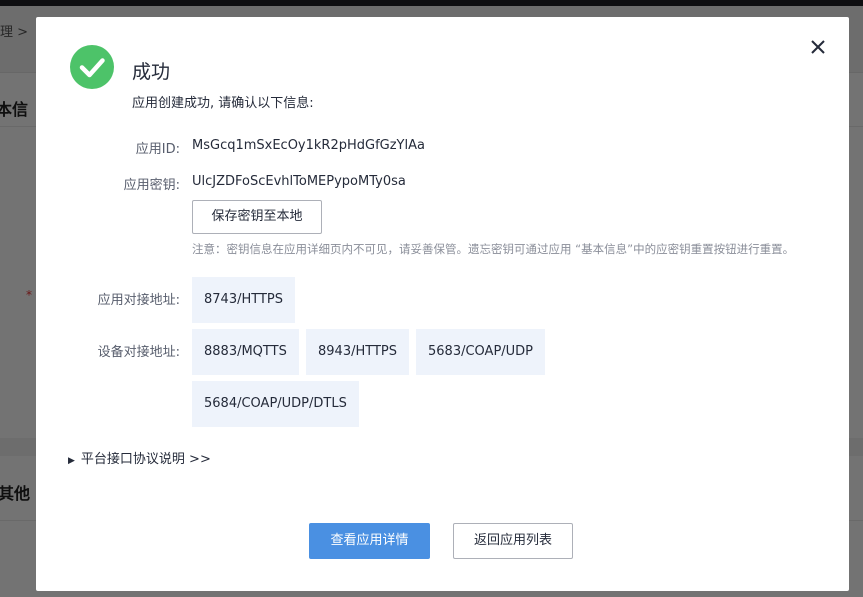 The image size is (863, 597). Describe the element at coordinates (513, 541) in the screenshot. I see `back-to-app-list-button: 返回应用列表` at that location.